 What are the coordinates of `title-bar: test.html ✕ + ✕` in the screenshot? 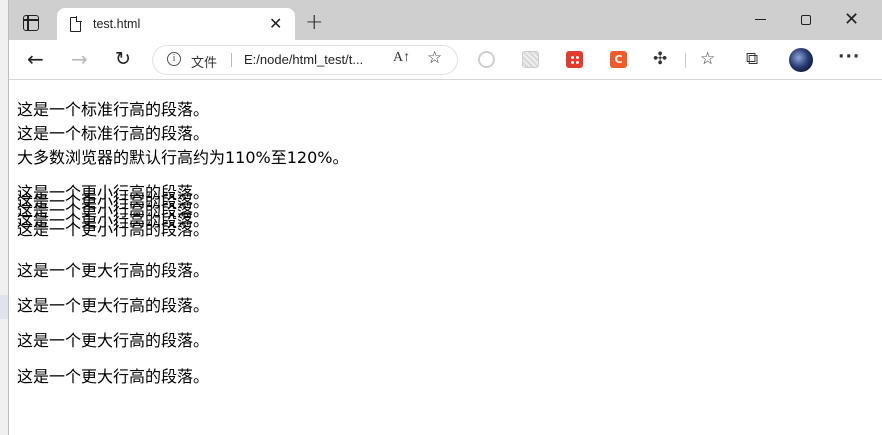 It's located at (445, 21).